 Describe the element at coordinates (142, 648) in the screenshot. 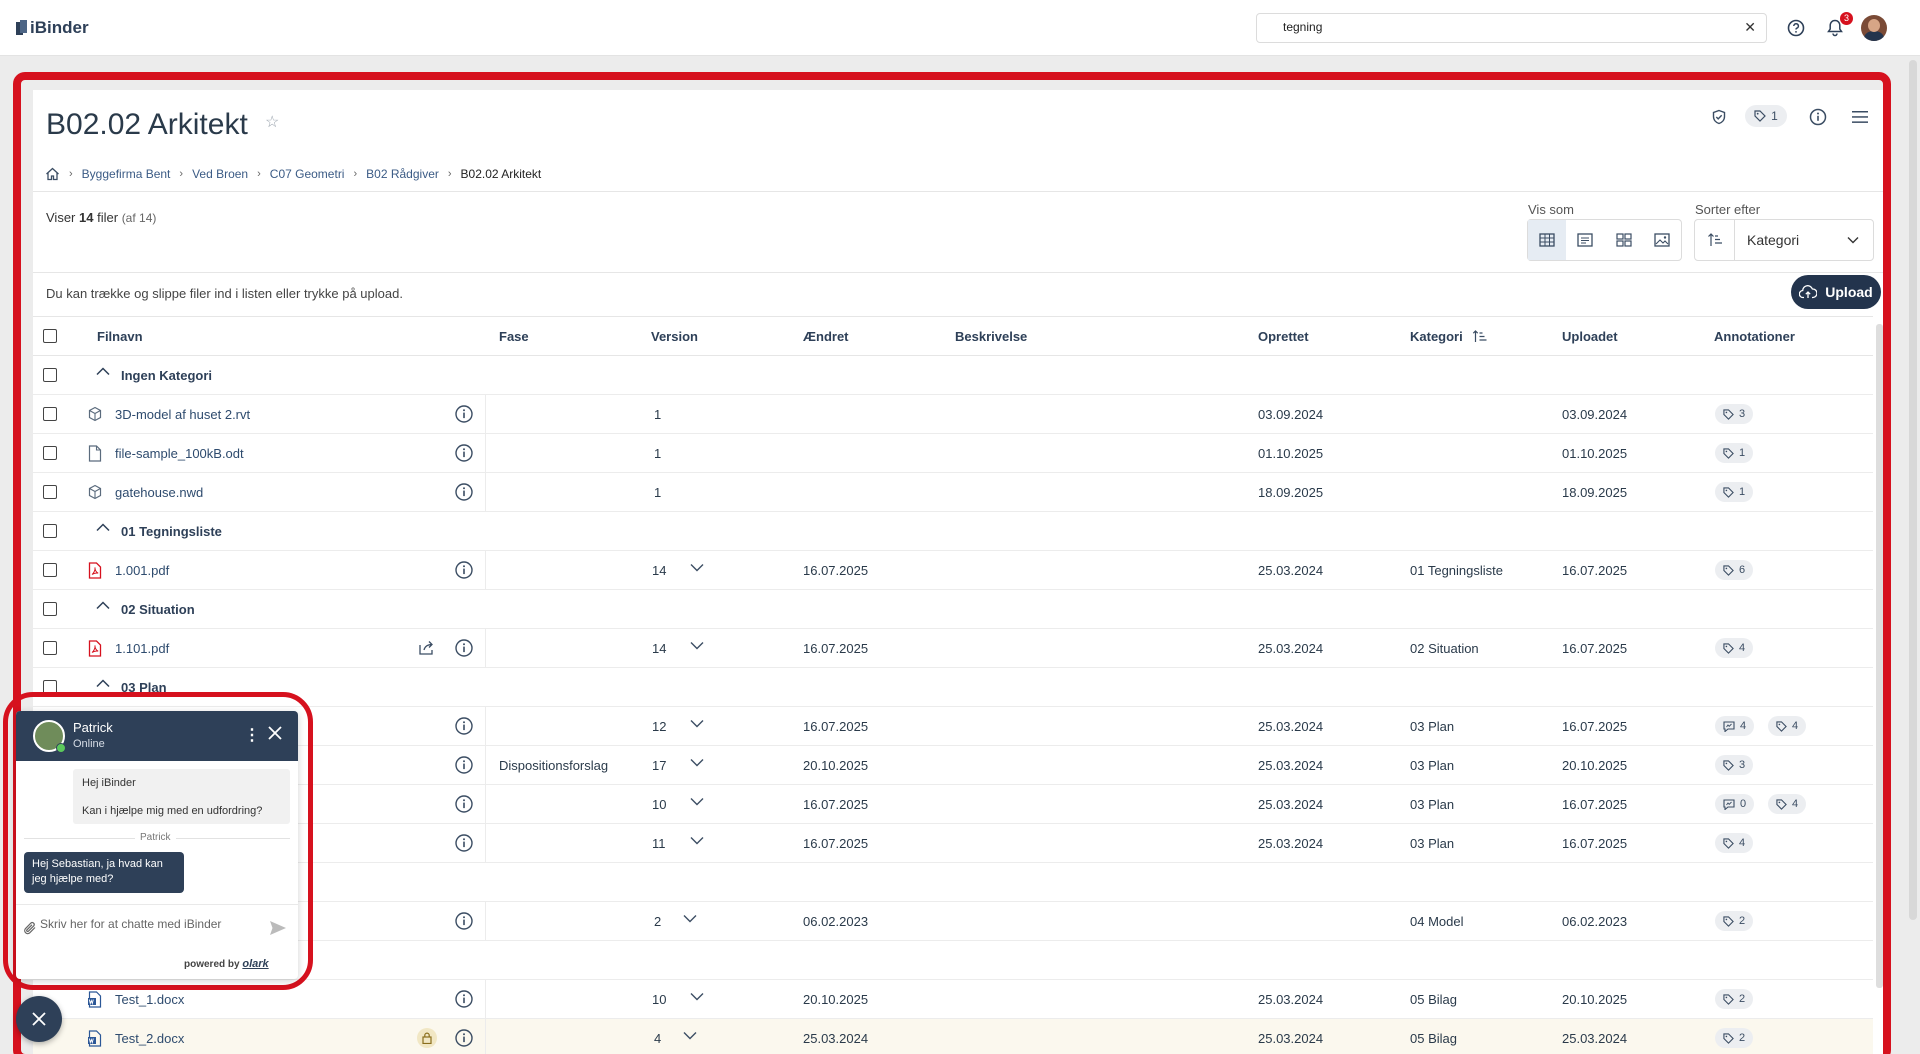

I see `file-name: 1.101.pdf` at that location.